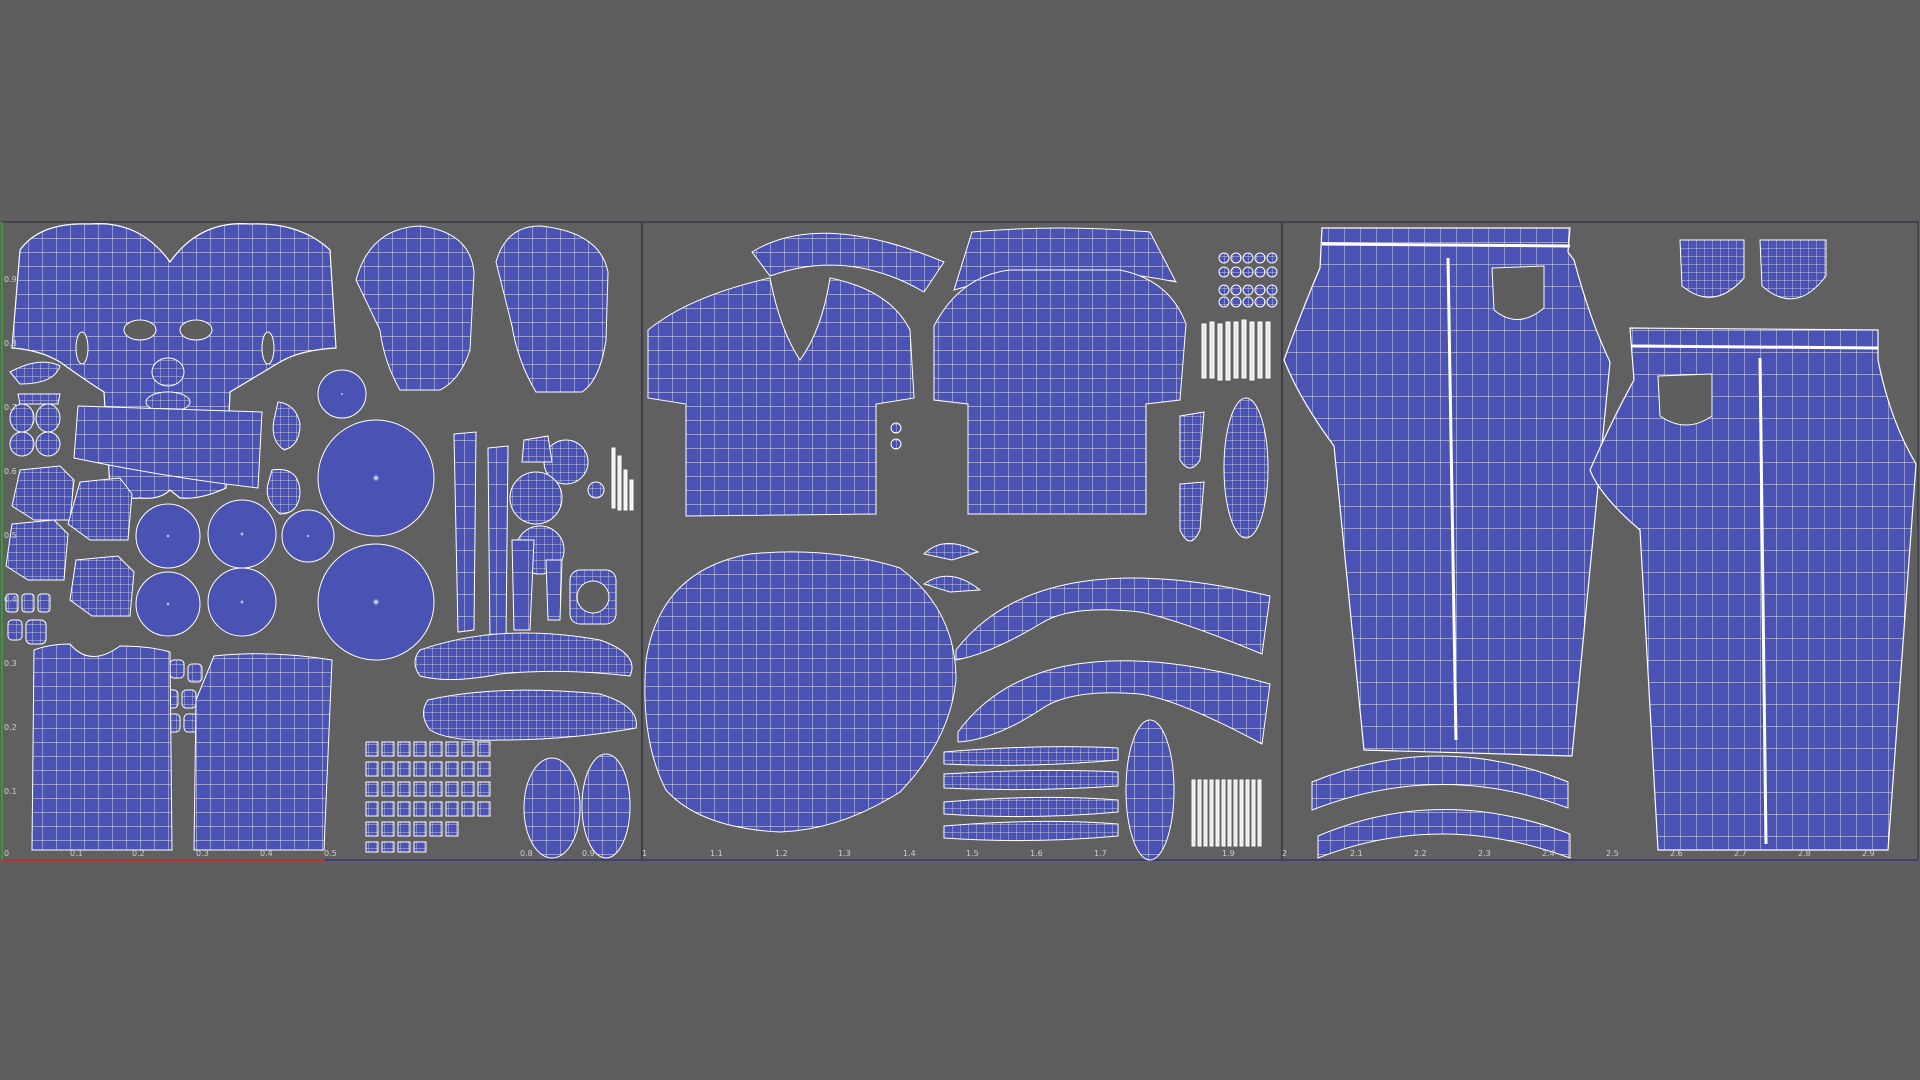  Describe the element at coordinates (10, 663) in the screenshot. I see `v-tick-label: 0.3` at that location.